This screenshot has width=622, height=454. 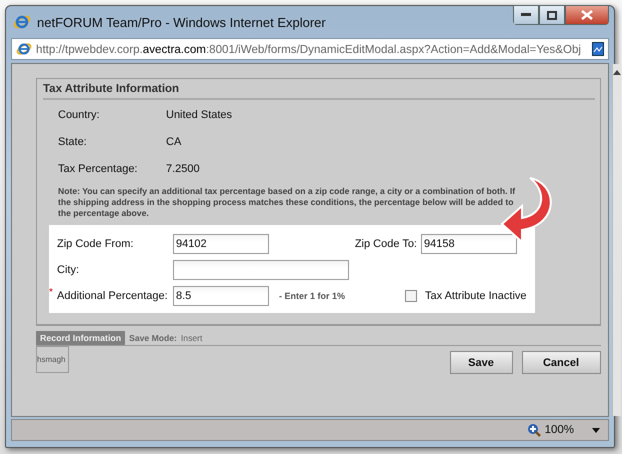 I want to click on maximize-icon, so click(x=552, y=15).